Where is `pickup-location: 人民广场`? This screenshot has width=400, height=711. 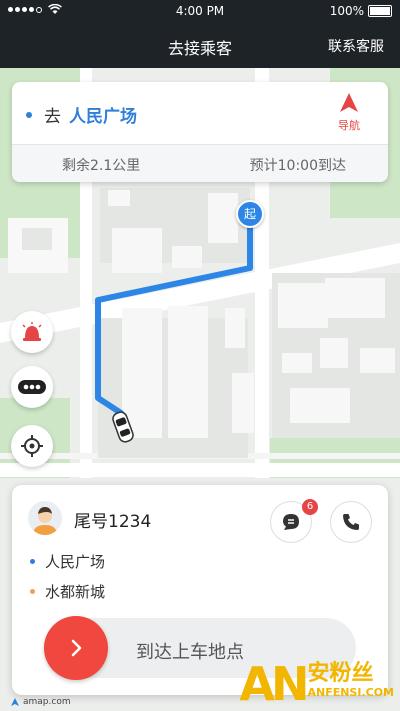 pickup-location: 人民广场 is located at coordinates (67, 561).